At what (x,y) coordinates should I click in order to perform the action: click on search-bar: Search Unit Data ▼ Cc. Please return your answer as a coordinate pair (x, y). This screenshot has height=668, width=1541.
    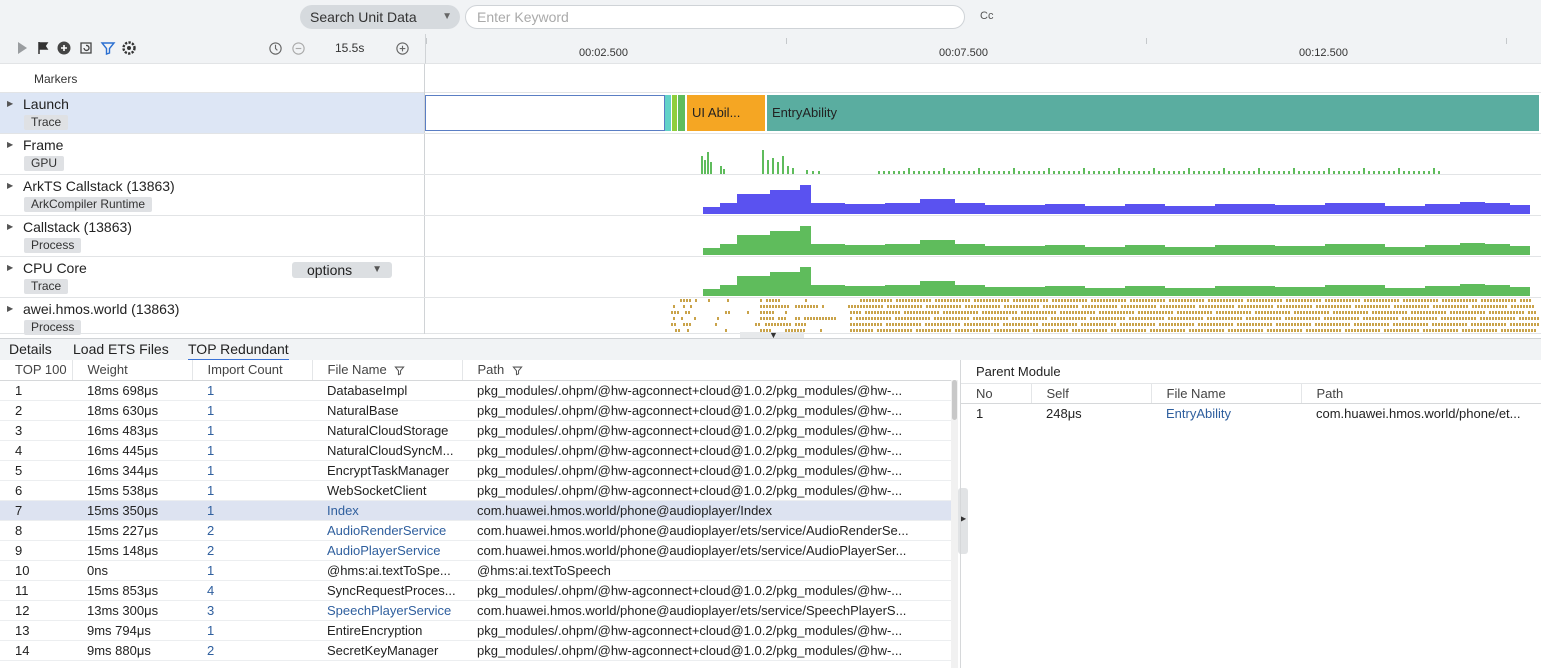
    Looking at the image, I should click on (770, 17).